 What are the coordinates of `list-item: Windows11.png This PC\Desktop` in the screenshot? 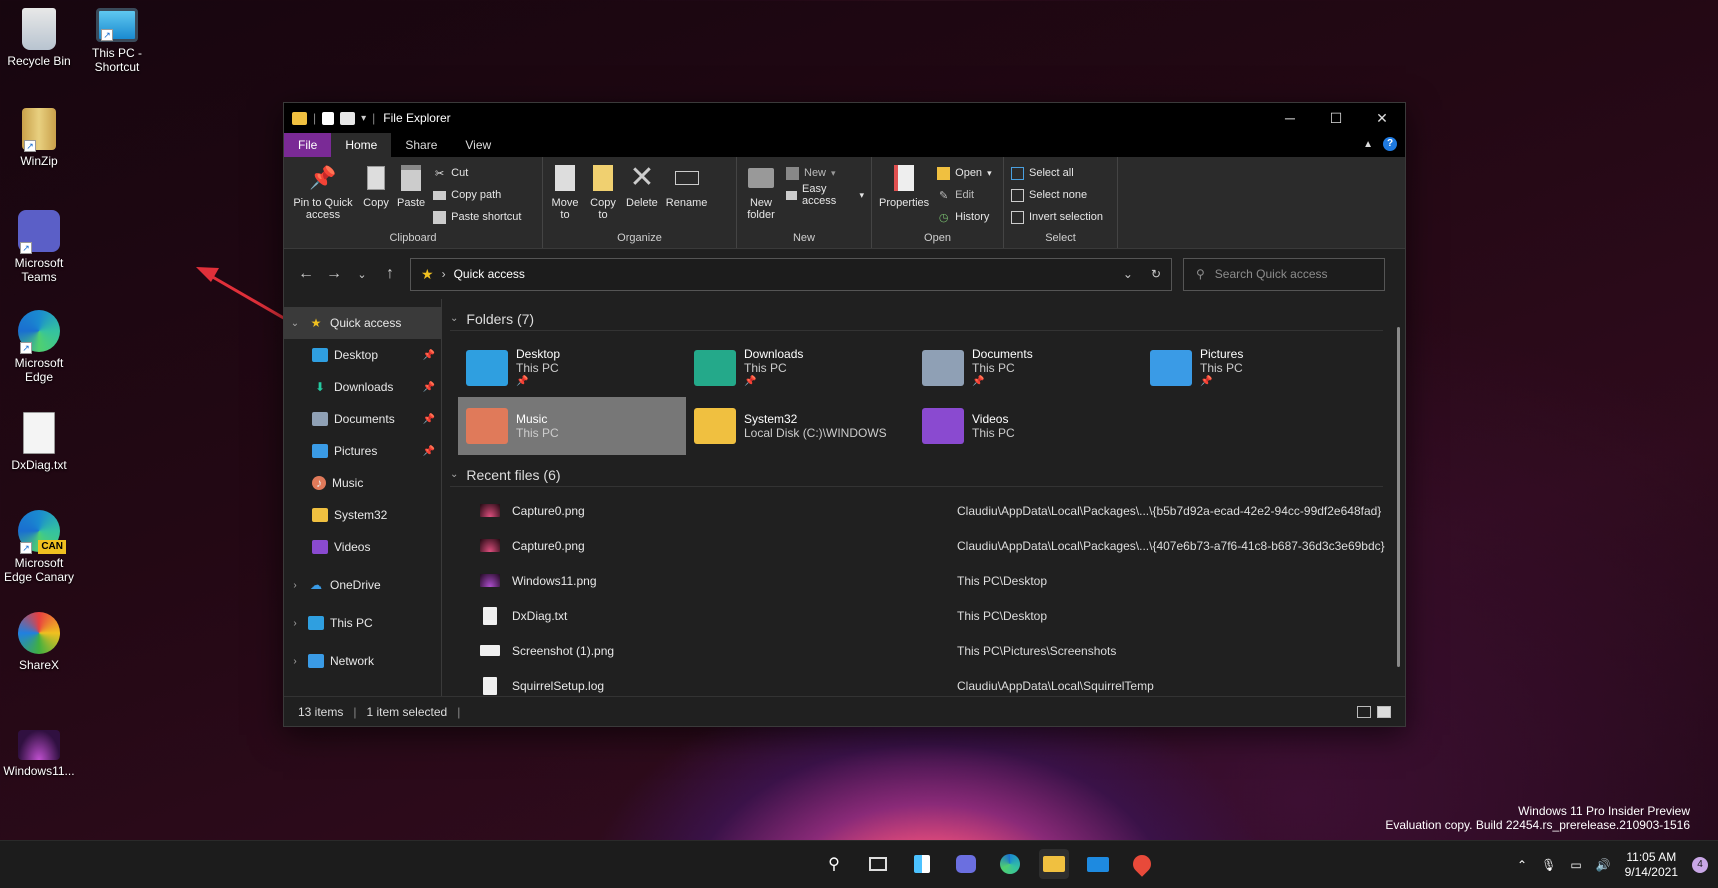 It's located at (923, 580).